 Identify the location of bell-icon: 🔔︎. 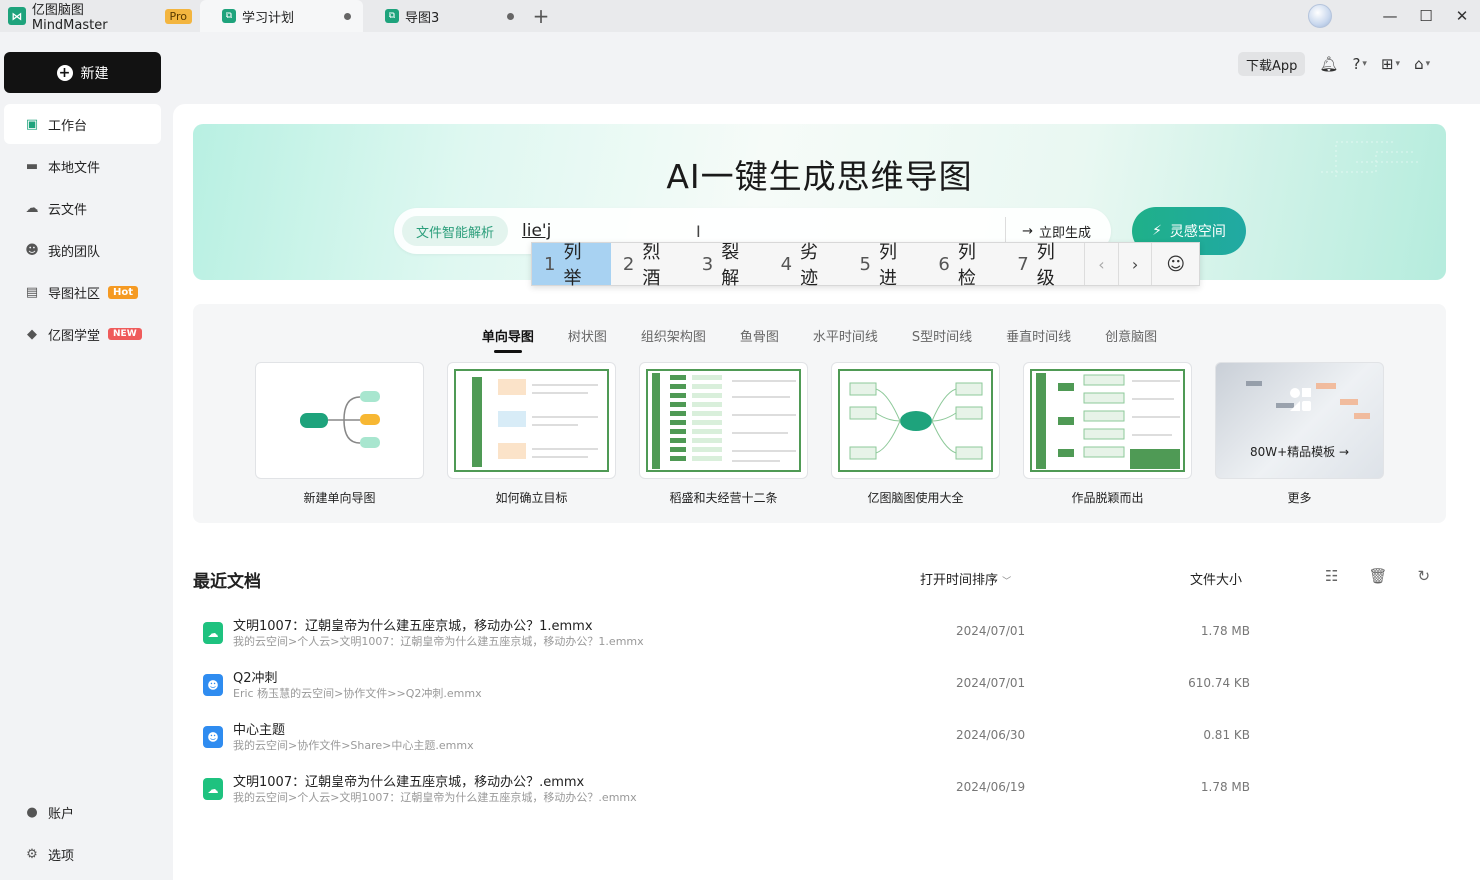
(1328, 64).